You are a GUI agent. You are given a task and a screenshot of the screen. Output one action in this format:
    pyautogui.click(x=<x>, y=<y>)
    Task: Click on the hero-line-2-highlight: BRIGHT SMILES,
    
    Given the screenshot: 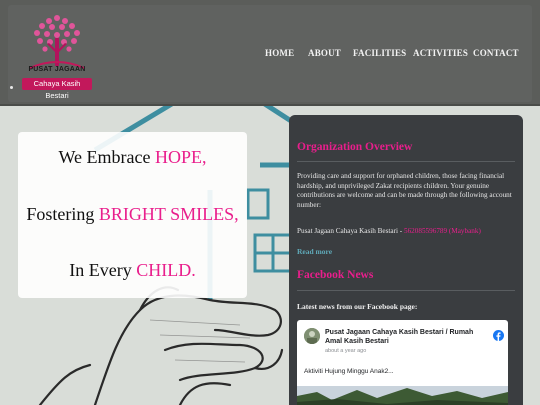 What is the action you would take?
    pyautogui.click(x=168, y=214)
    